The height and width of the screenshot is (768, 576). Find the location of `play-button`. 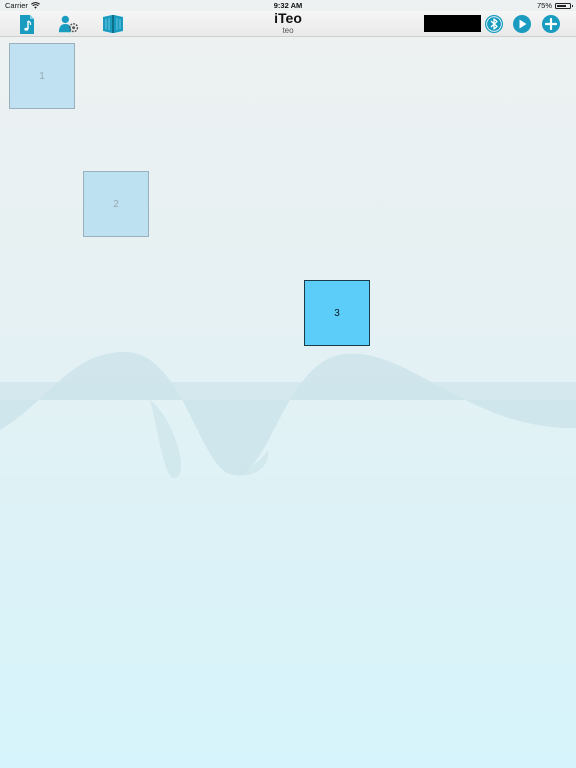

play-button is located at coordinates (522, 24).